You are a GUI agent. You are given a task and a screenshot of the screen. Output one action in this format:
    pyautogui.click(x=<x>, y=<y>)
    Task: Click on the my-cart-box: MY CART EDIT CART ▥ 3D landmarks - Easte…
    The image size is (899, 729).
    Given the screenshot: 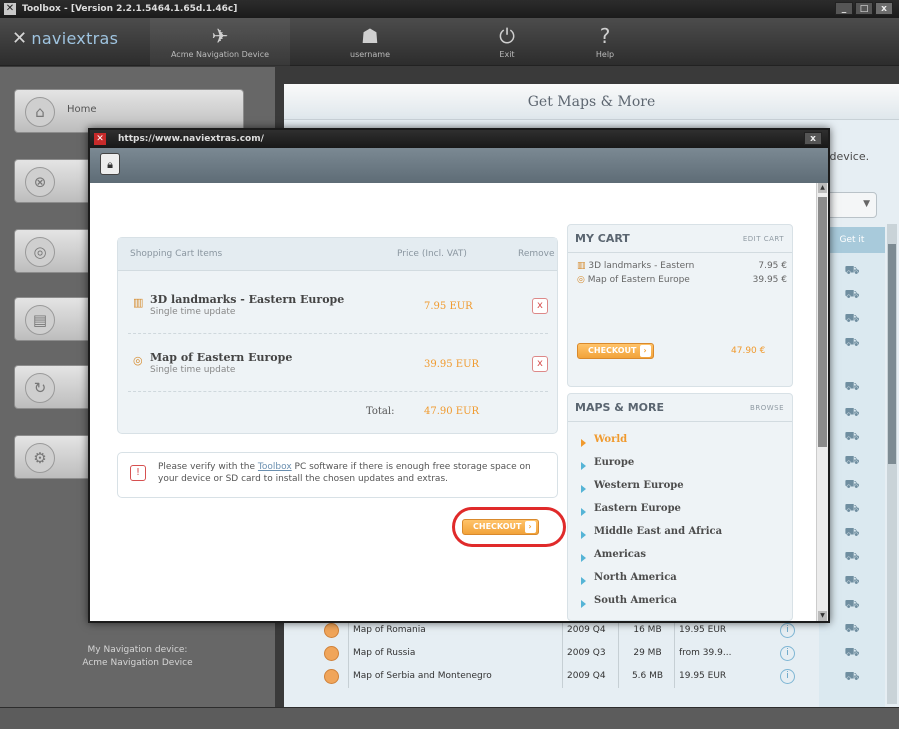 What is the action you would take?
    pyautogui.click(x=680, y=305)
    